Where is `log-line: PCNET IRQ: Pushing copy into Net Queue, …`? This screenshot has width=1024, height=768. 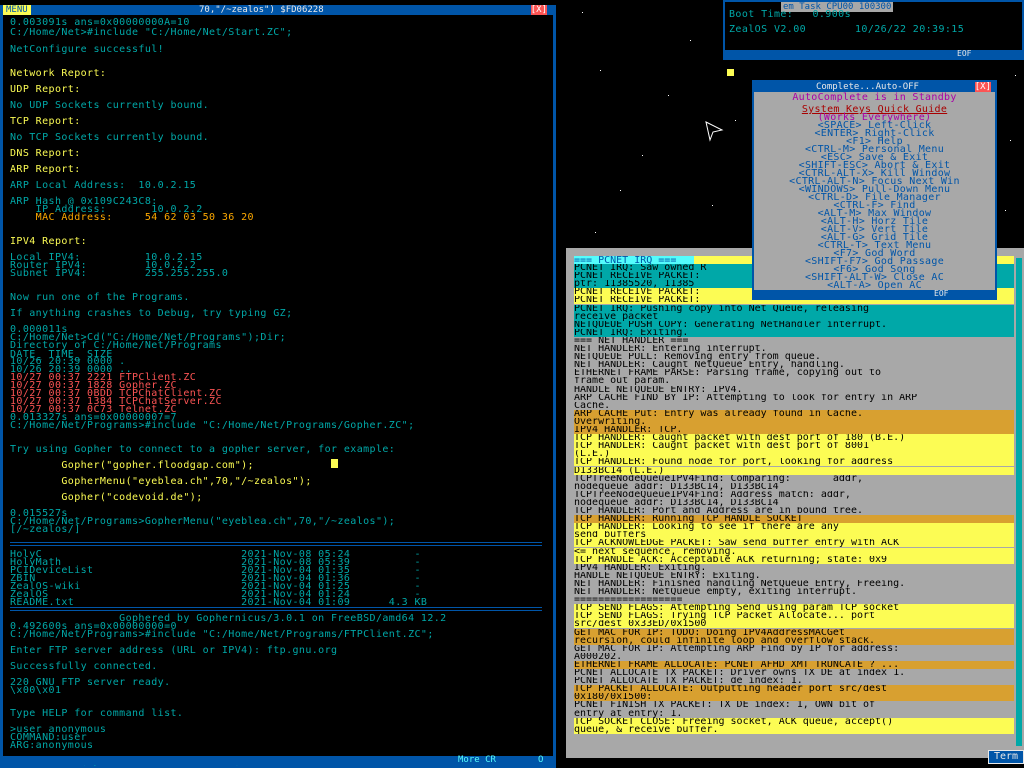
log-line: PCNET IRQ: Pushing copy into Net Queue, … is located at coordinates (794, 308).